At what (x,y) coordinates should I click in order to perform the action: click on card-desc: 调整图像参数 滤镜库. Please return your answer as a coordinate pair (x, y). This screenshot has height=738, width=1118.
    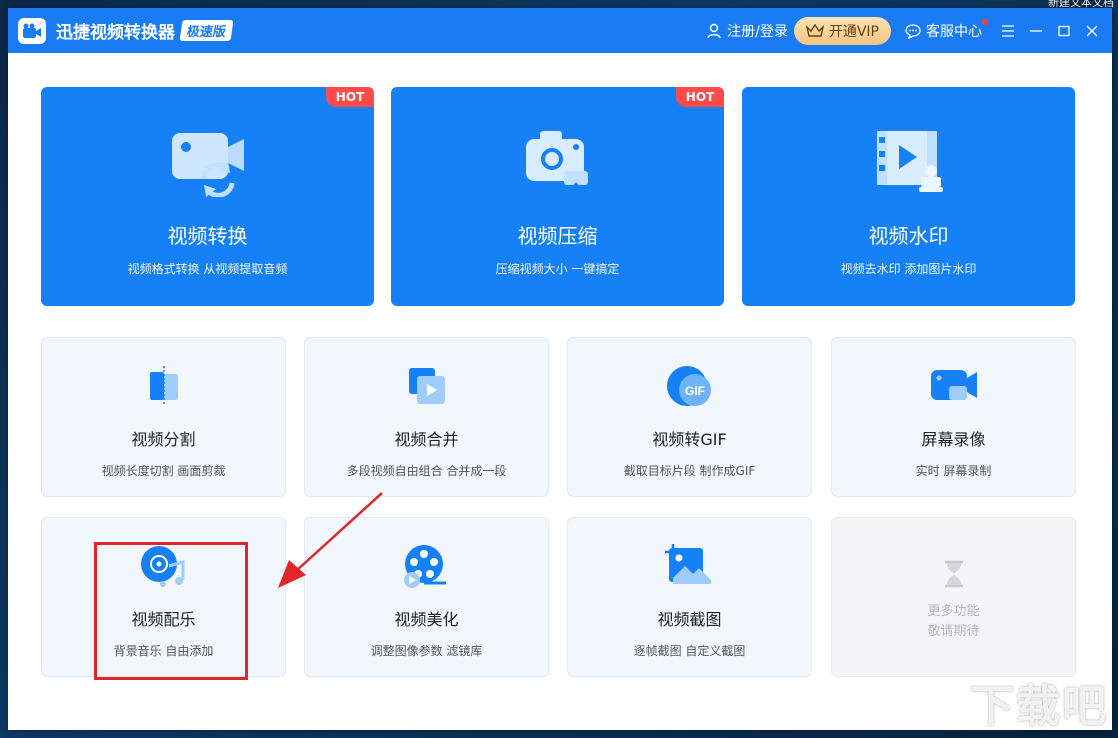
    Looking at the image, I should click on (426, 651).